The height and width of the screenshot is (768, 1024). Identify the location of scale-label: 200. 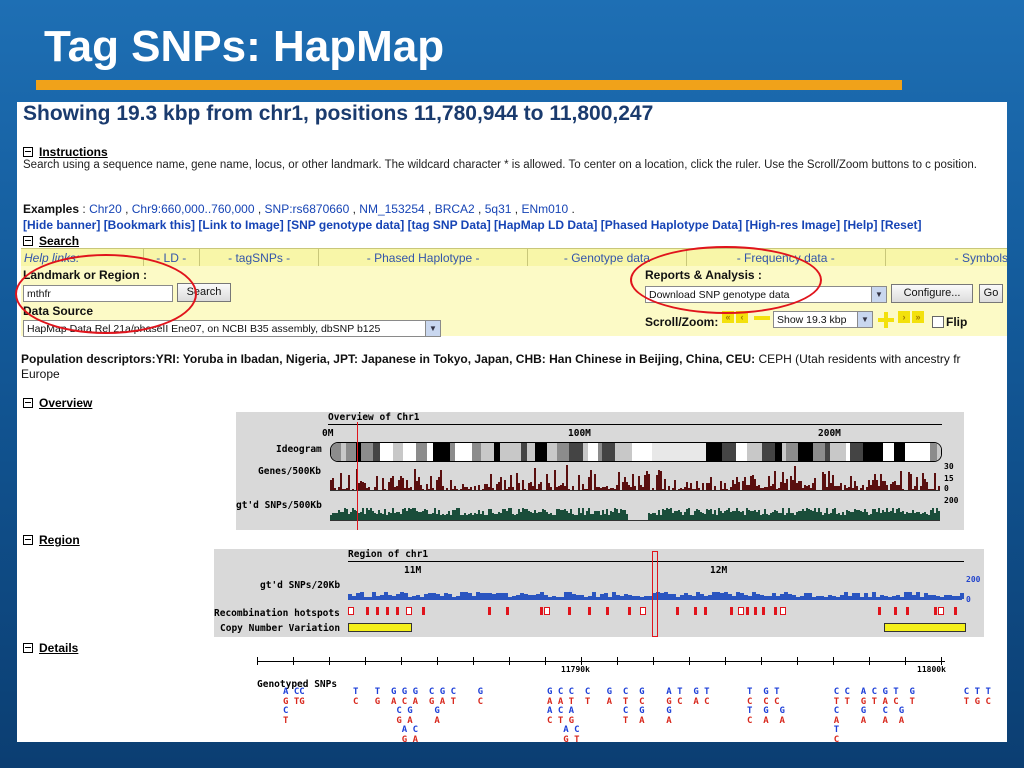
(973, 579).